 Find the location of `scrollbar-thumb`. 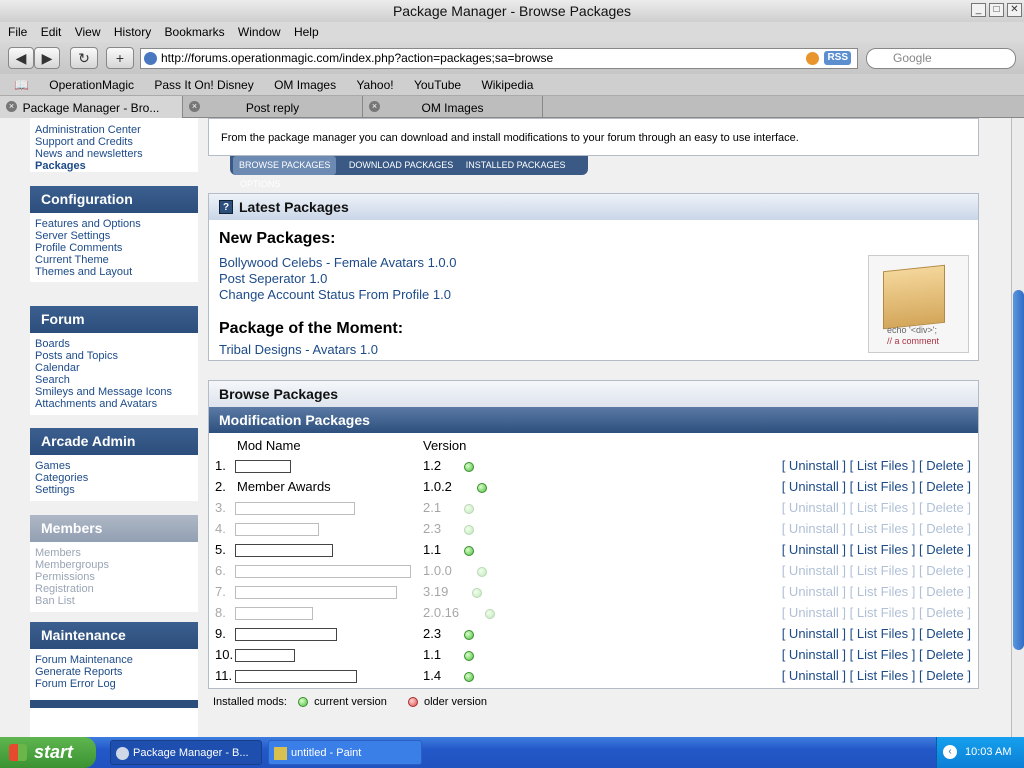

scrollbar-thumb is located at coordinates (1018, 470).